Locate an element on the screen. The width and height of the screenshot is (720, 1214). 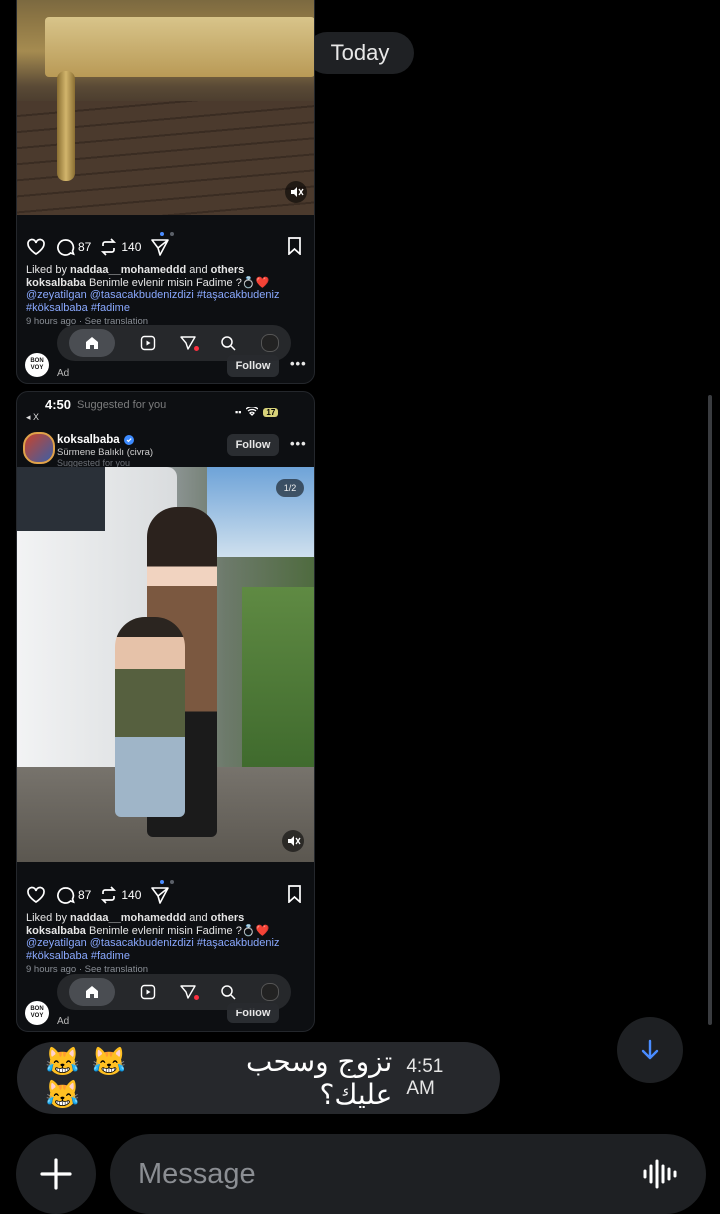
table-leg is located at coordinates (66, 126).